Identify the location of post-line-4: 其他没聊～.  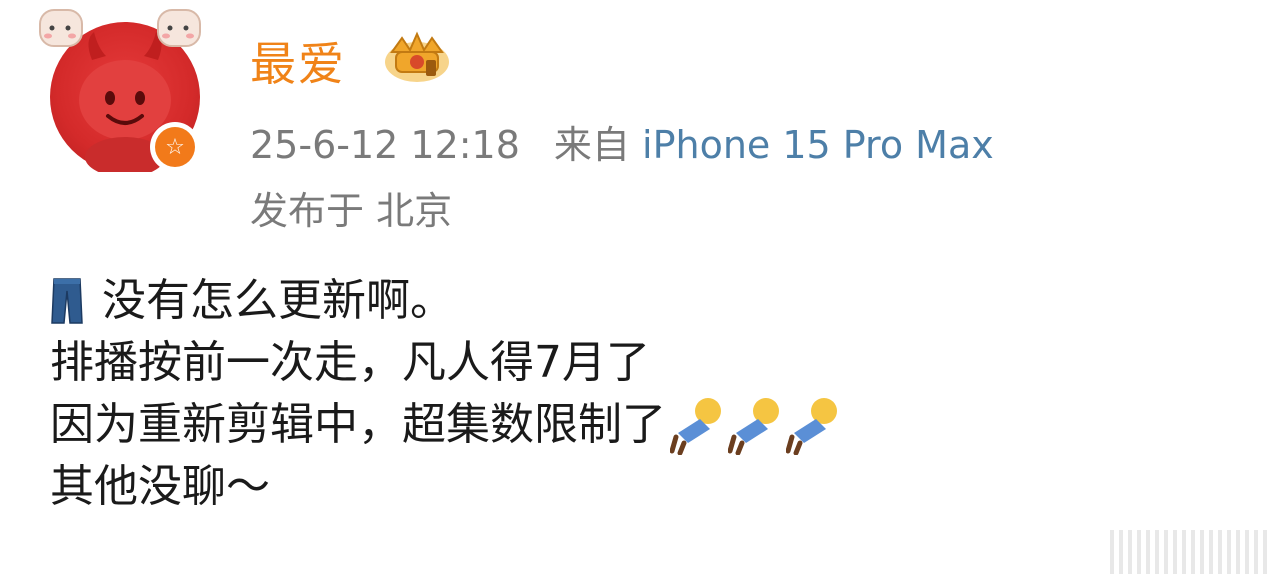
(445, 487).